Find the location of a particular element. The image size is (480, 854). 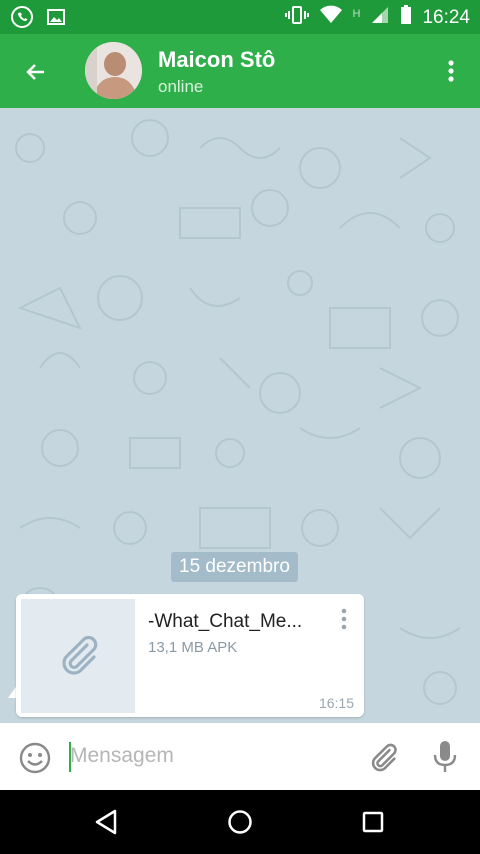

nav-recents-button is located at coordinates (373, 822).